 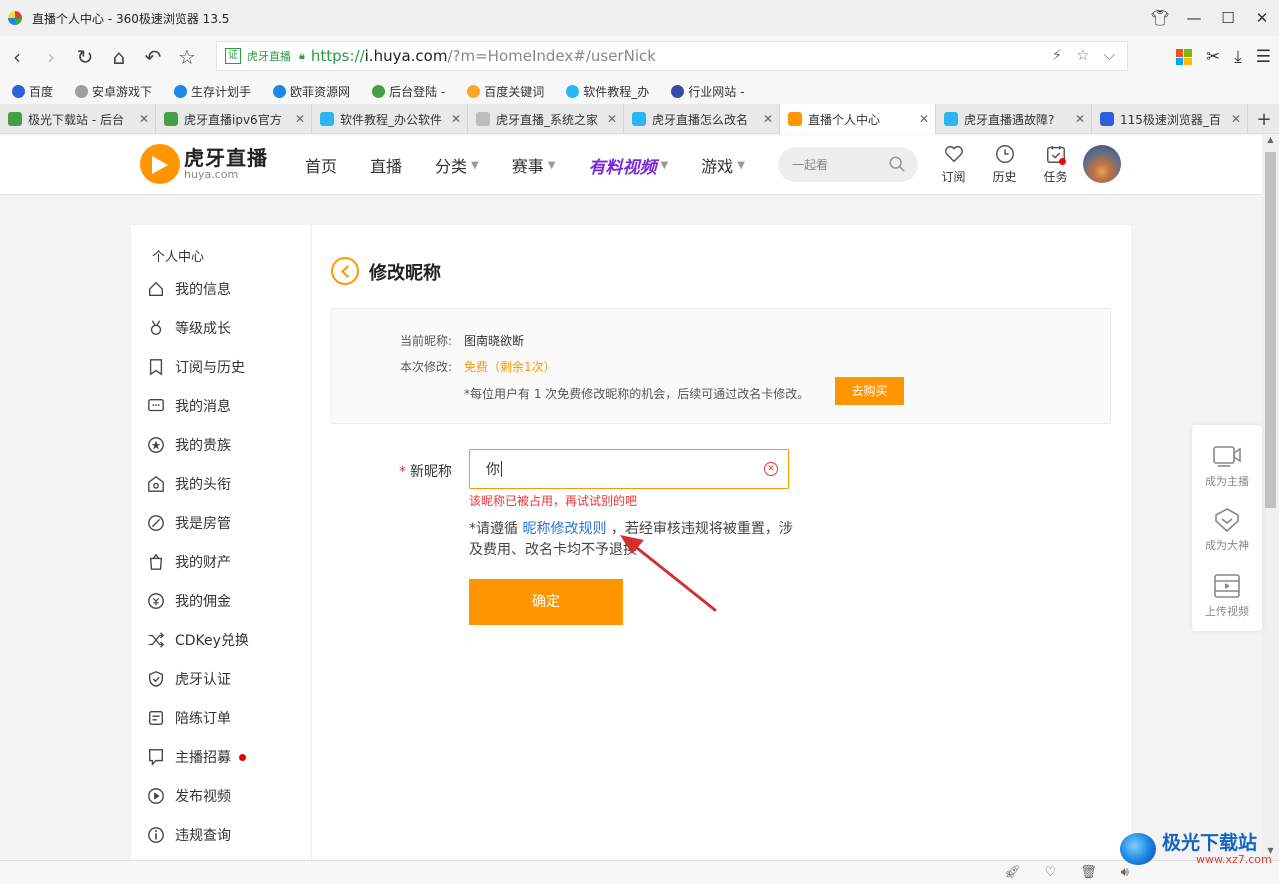 What do you see at coordinates (546, 119) in the screenshot?
I see `browser-tab: 虎牙直播_系统之家 ✕` at bounding box center [546, 119].